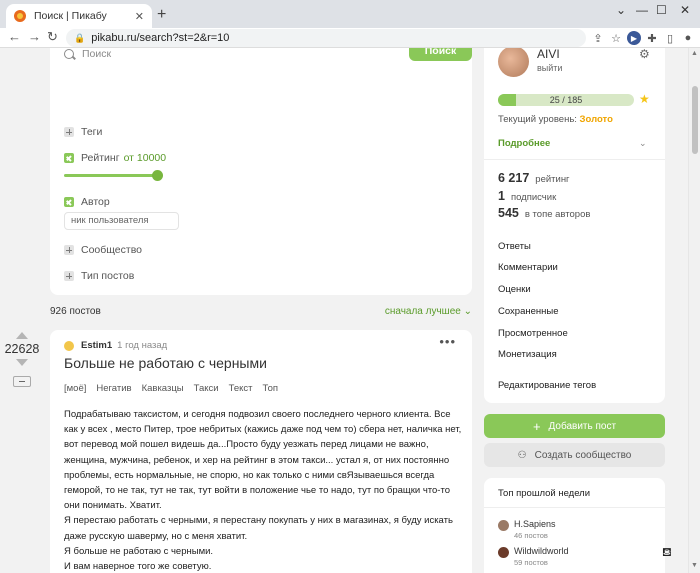 The width and height of the screenshot is (700, 573). What do you see at coordinates (534, 178) in the screenshot?
I see `stat-rating: 6 217 рейтинг` at bounding box center [534, 178].